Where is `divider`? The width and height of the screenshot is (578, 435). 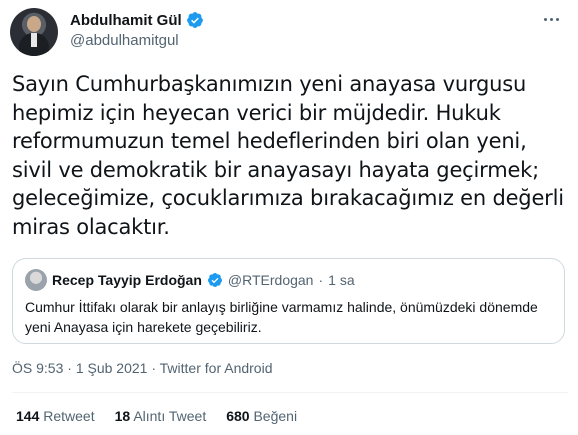
divider is located at coordinates (290, 392).